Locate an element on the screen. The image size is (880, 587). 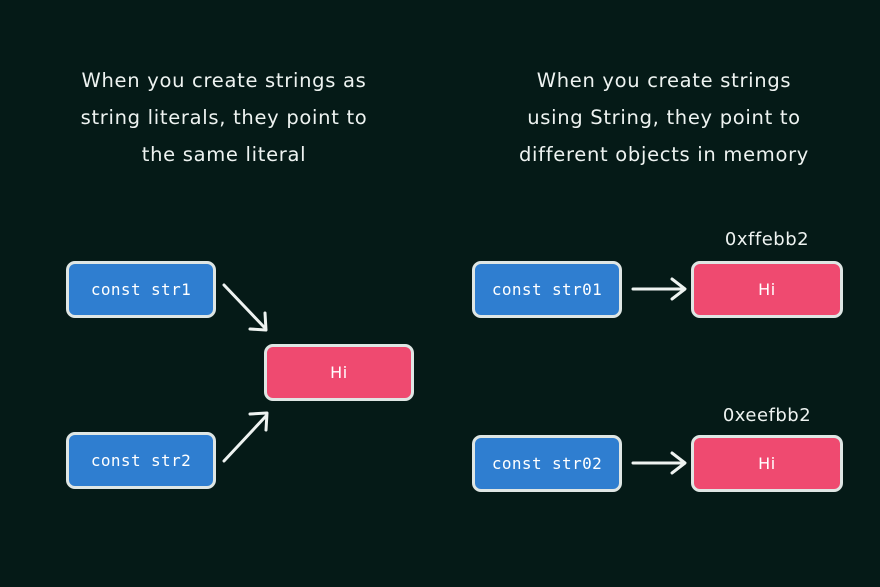
variable-box-str01: const str01 is located at coordinates (547, 289).